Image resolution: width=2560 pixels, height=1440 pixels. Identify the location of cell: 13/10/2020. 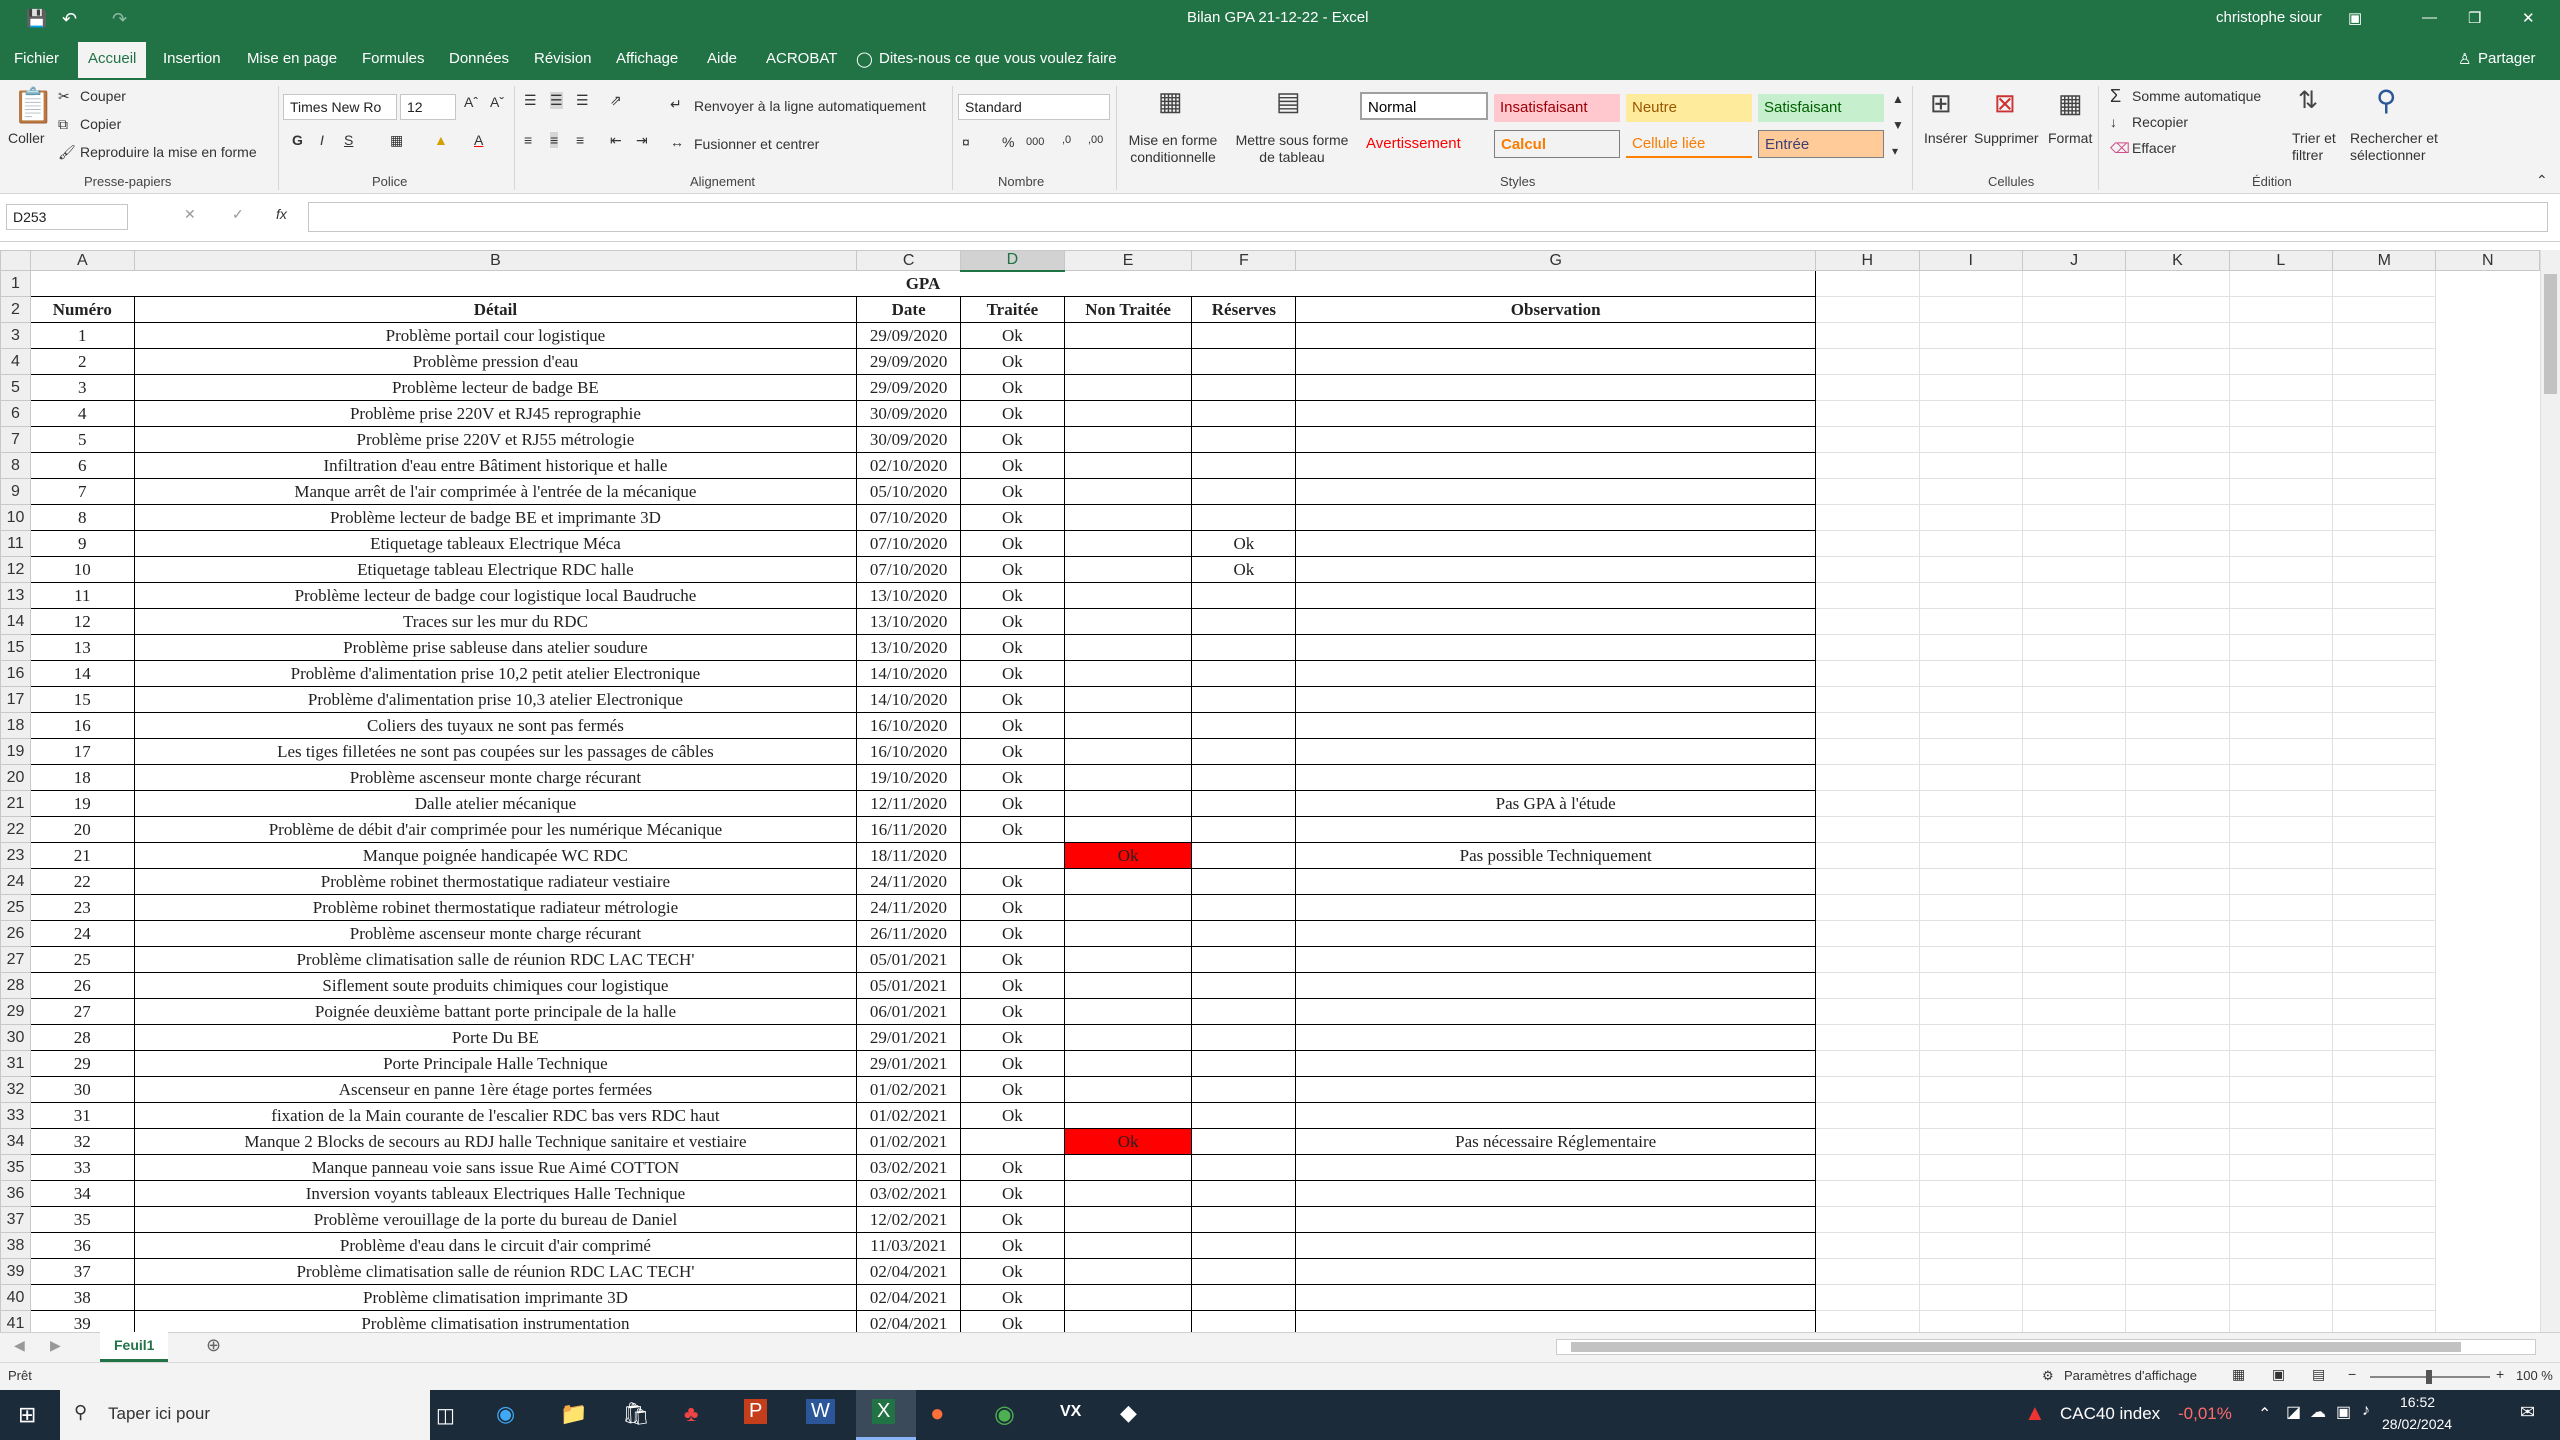
(909, 595).